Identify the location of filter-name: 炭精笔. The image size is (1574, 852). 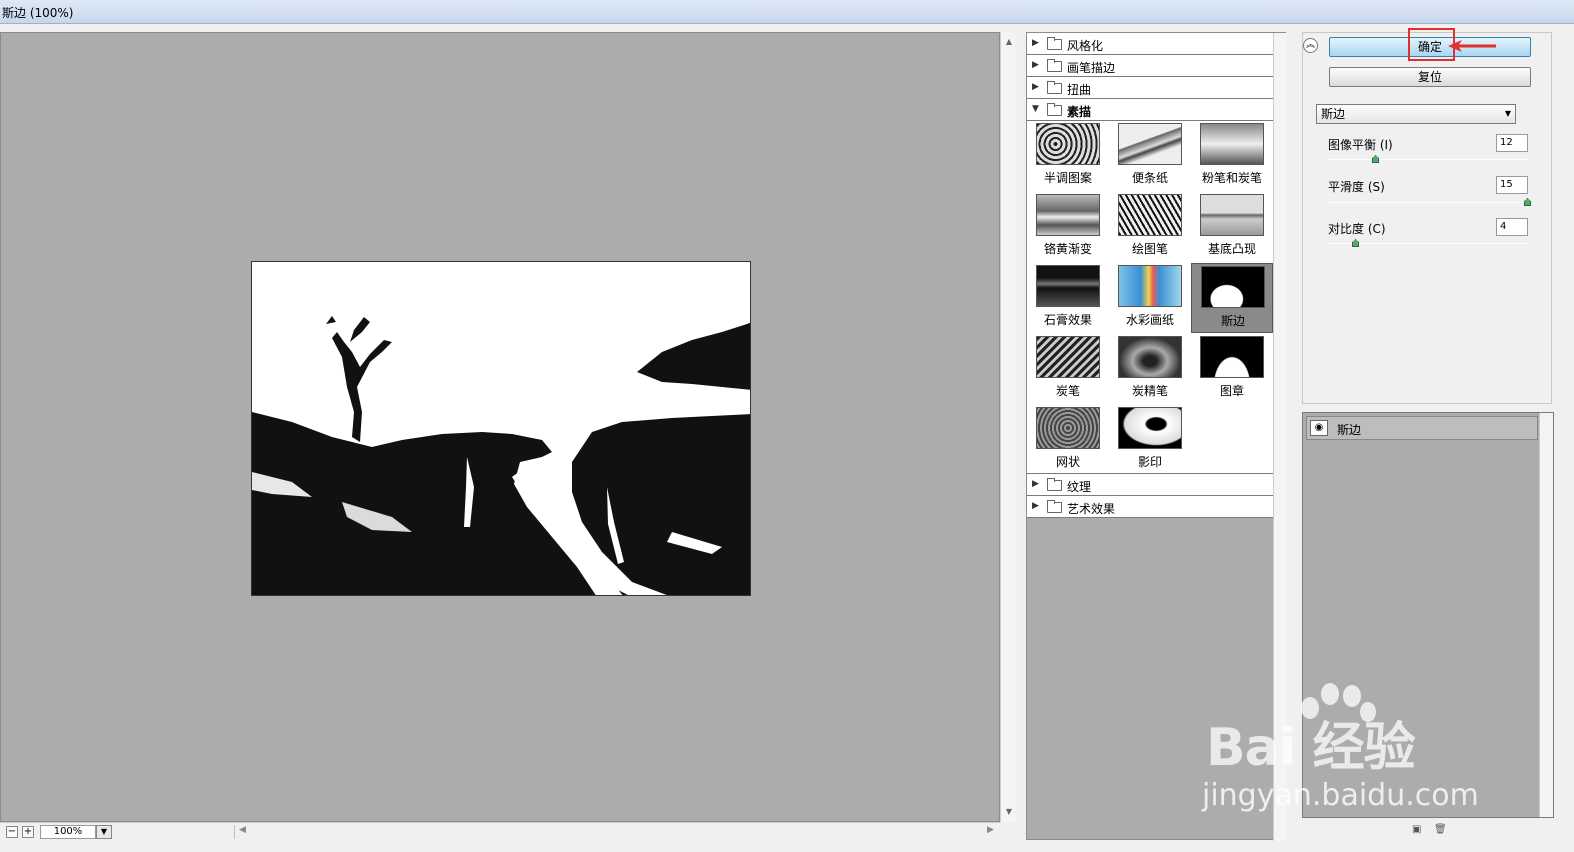
(1149, 391).